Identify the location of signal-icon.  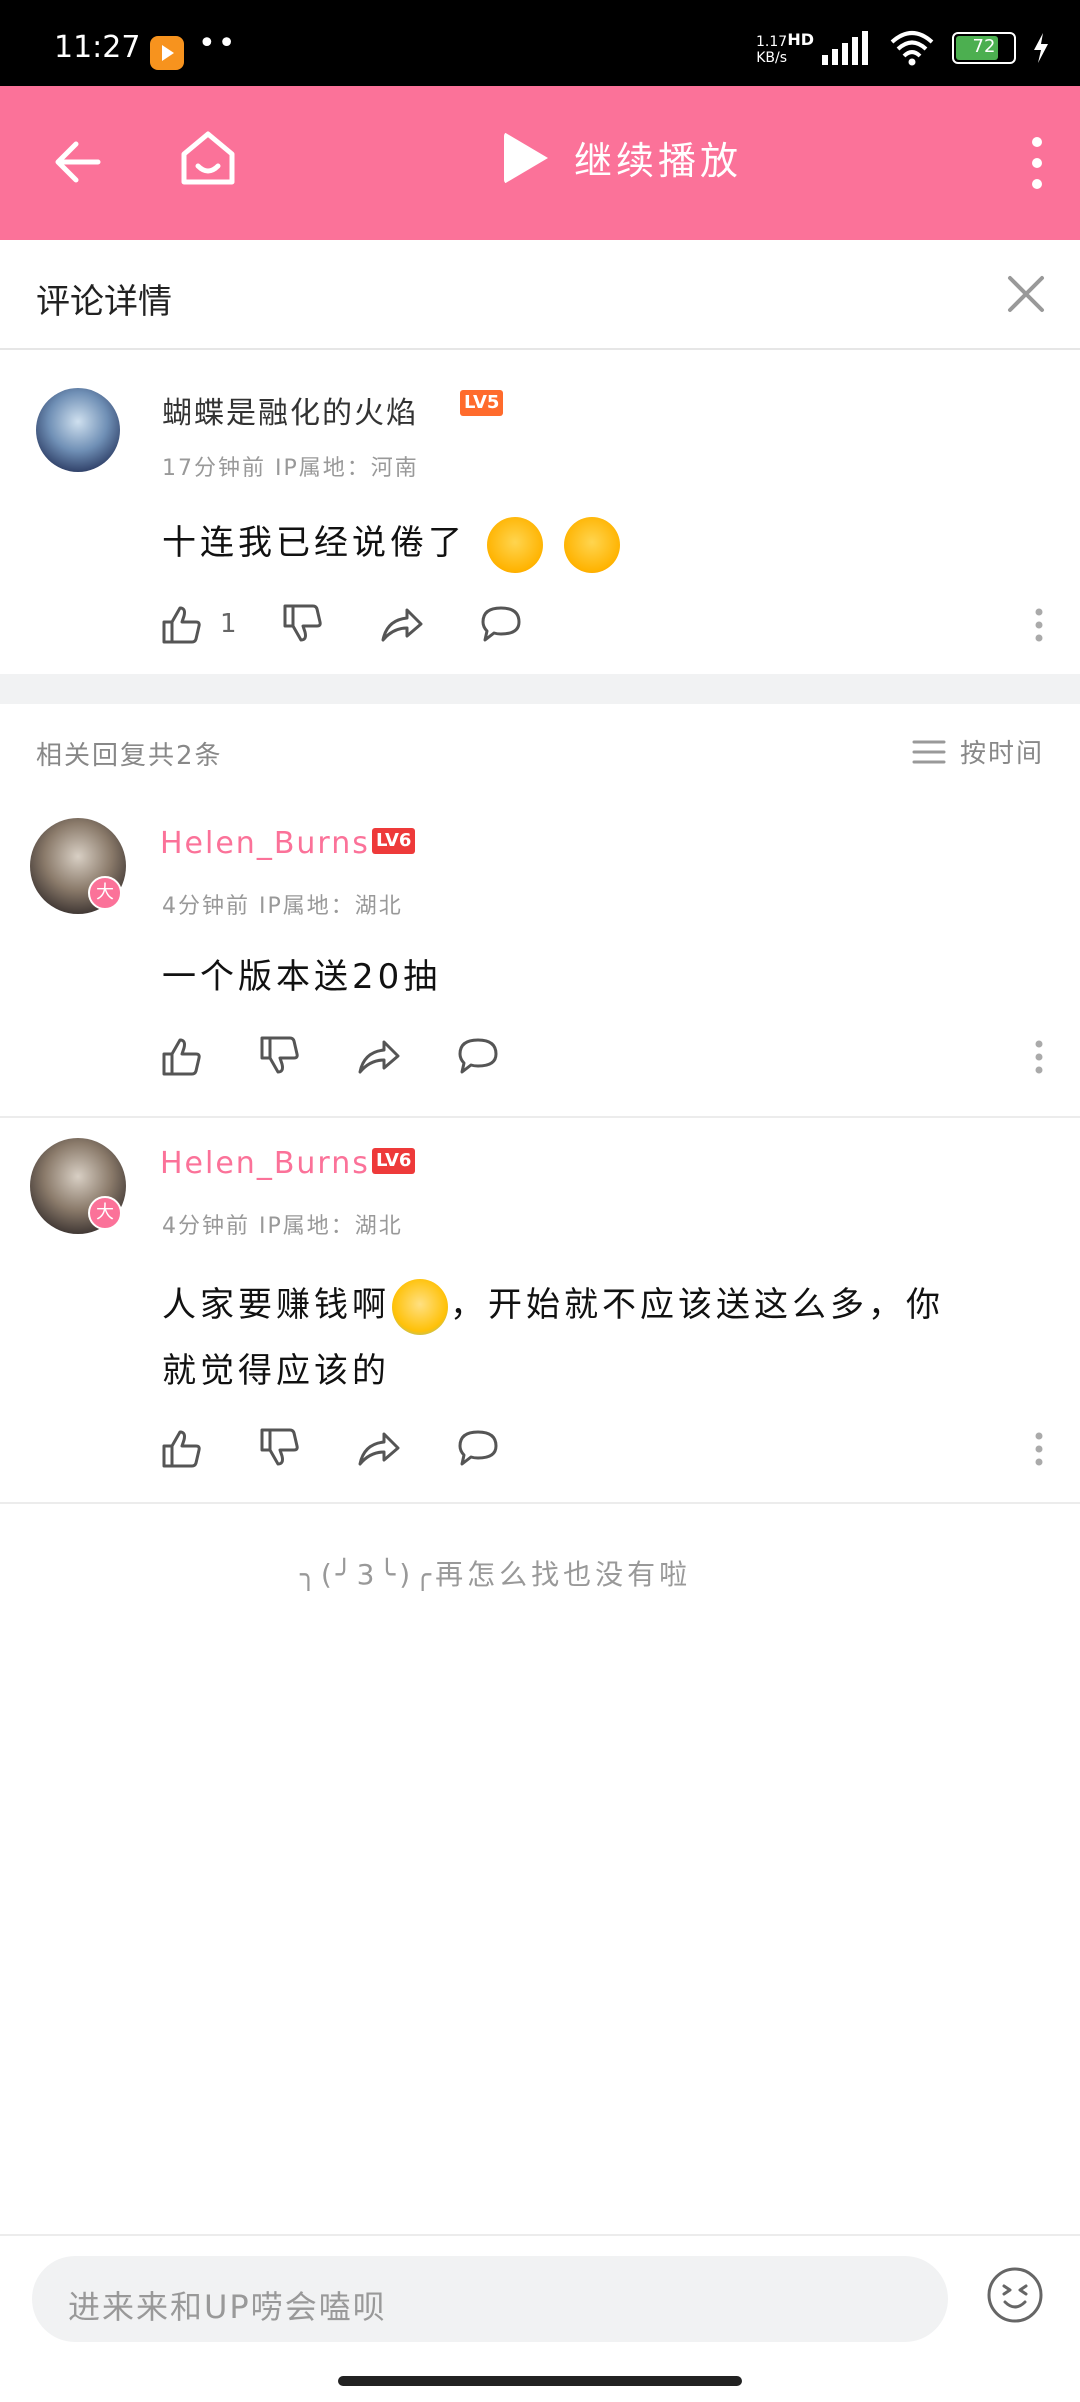
(845, 48).